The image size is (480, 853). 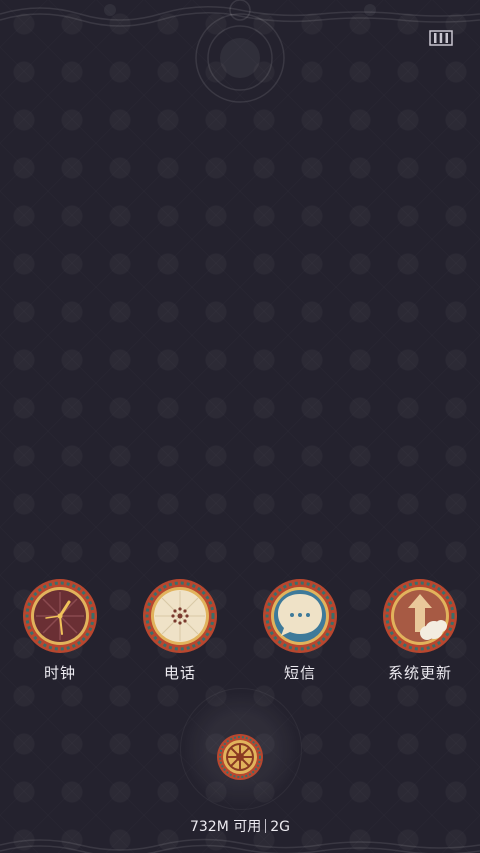 I want to click on app-messages: 短信, so click(x=300, y=630).